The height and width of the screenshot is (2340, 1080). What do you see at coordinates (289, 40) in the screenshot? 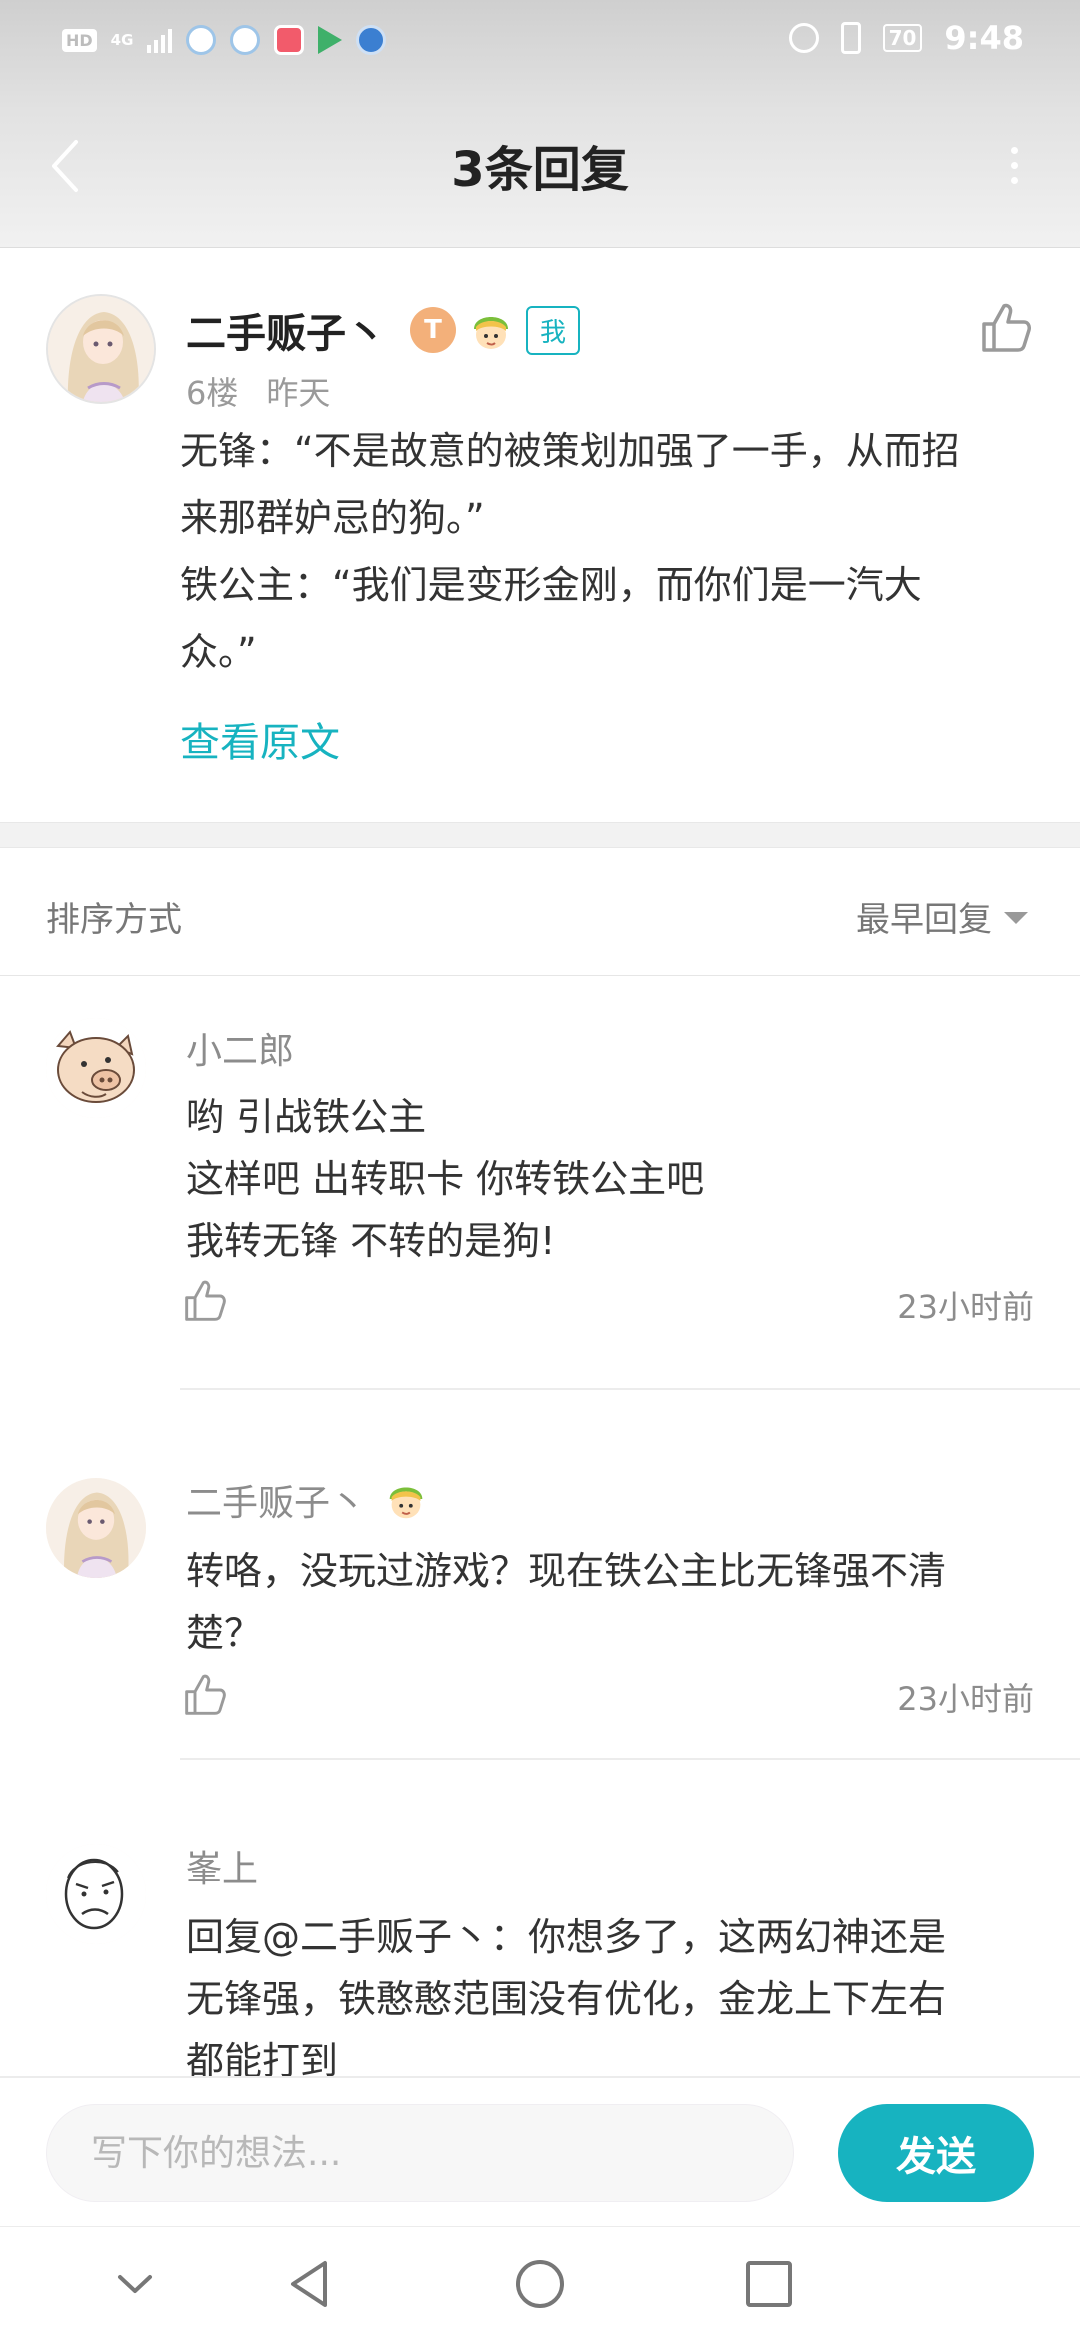
I see `video-notification-icon` at bounding box center [289, 40].